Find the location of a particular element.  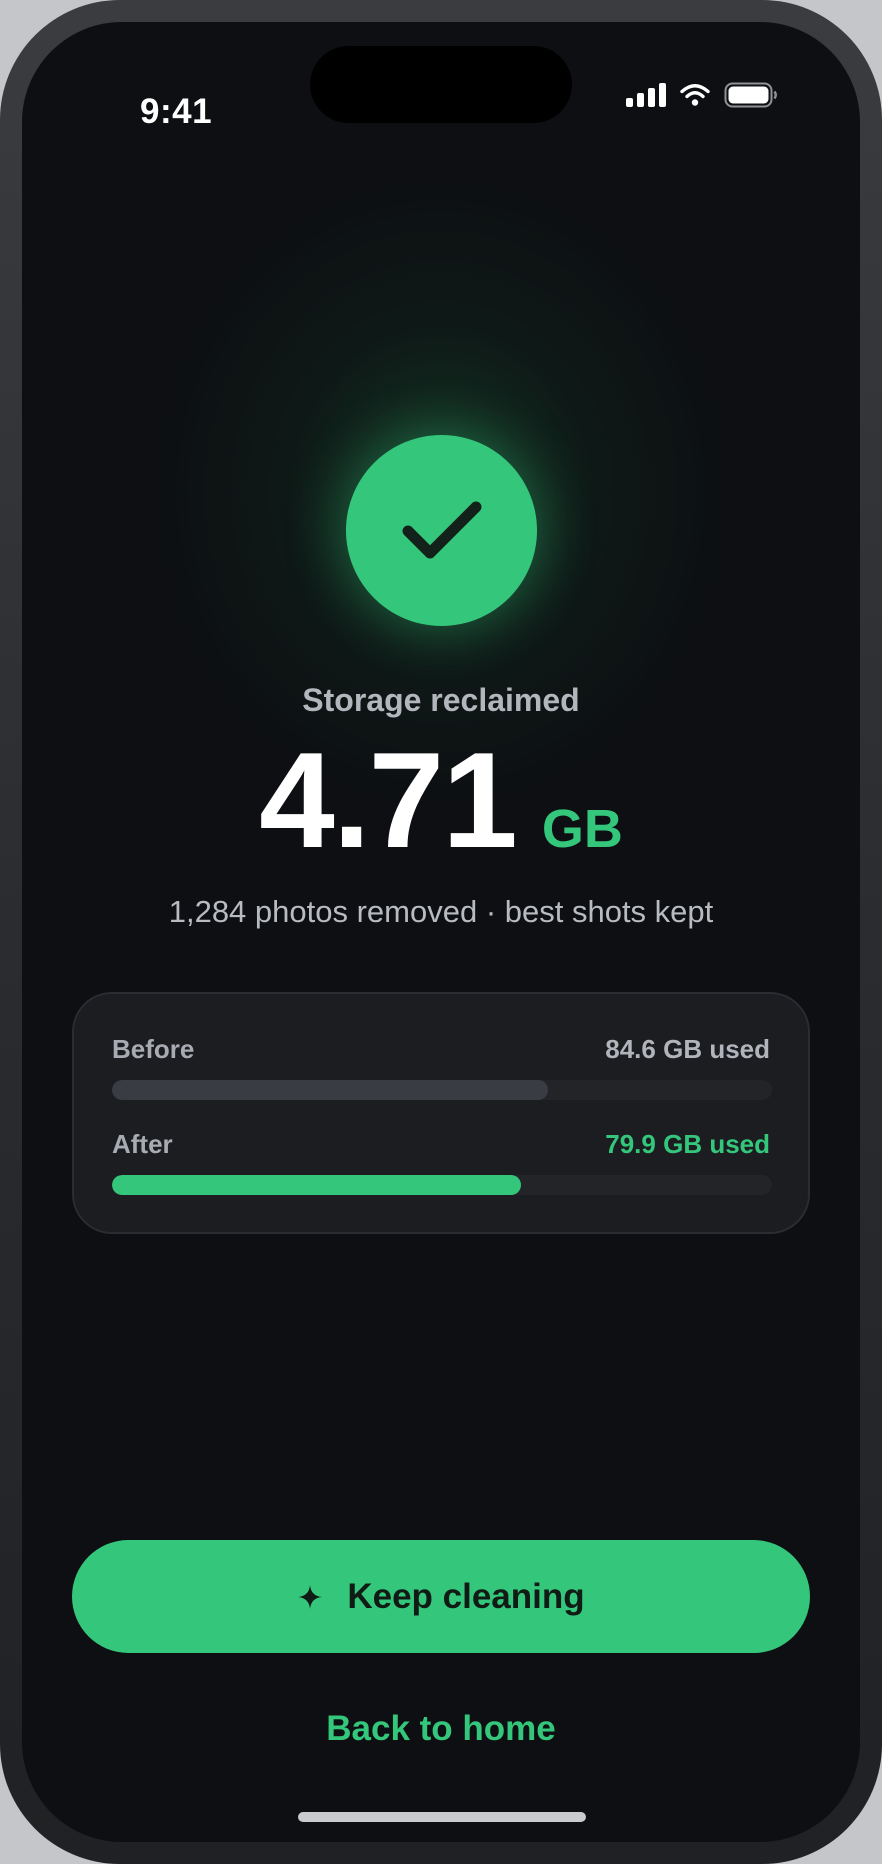

status-icons is located at coordinates (702, 95).